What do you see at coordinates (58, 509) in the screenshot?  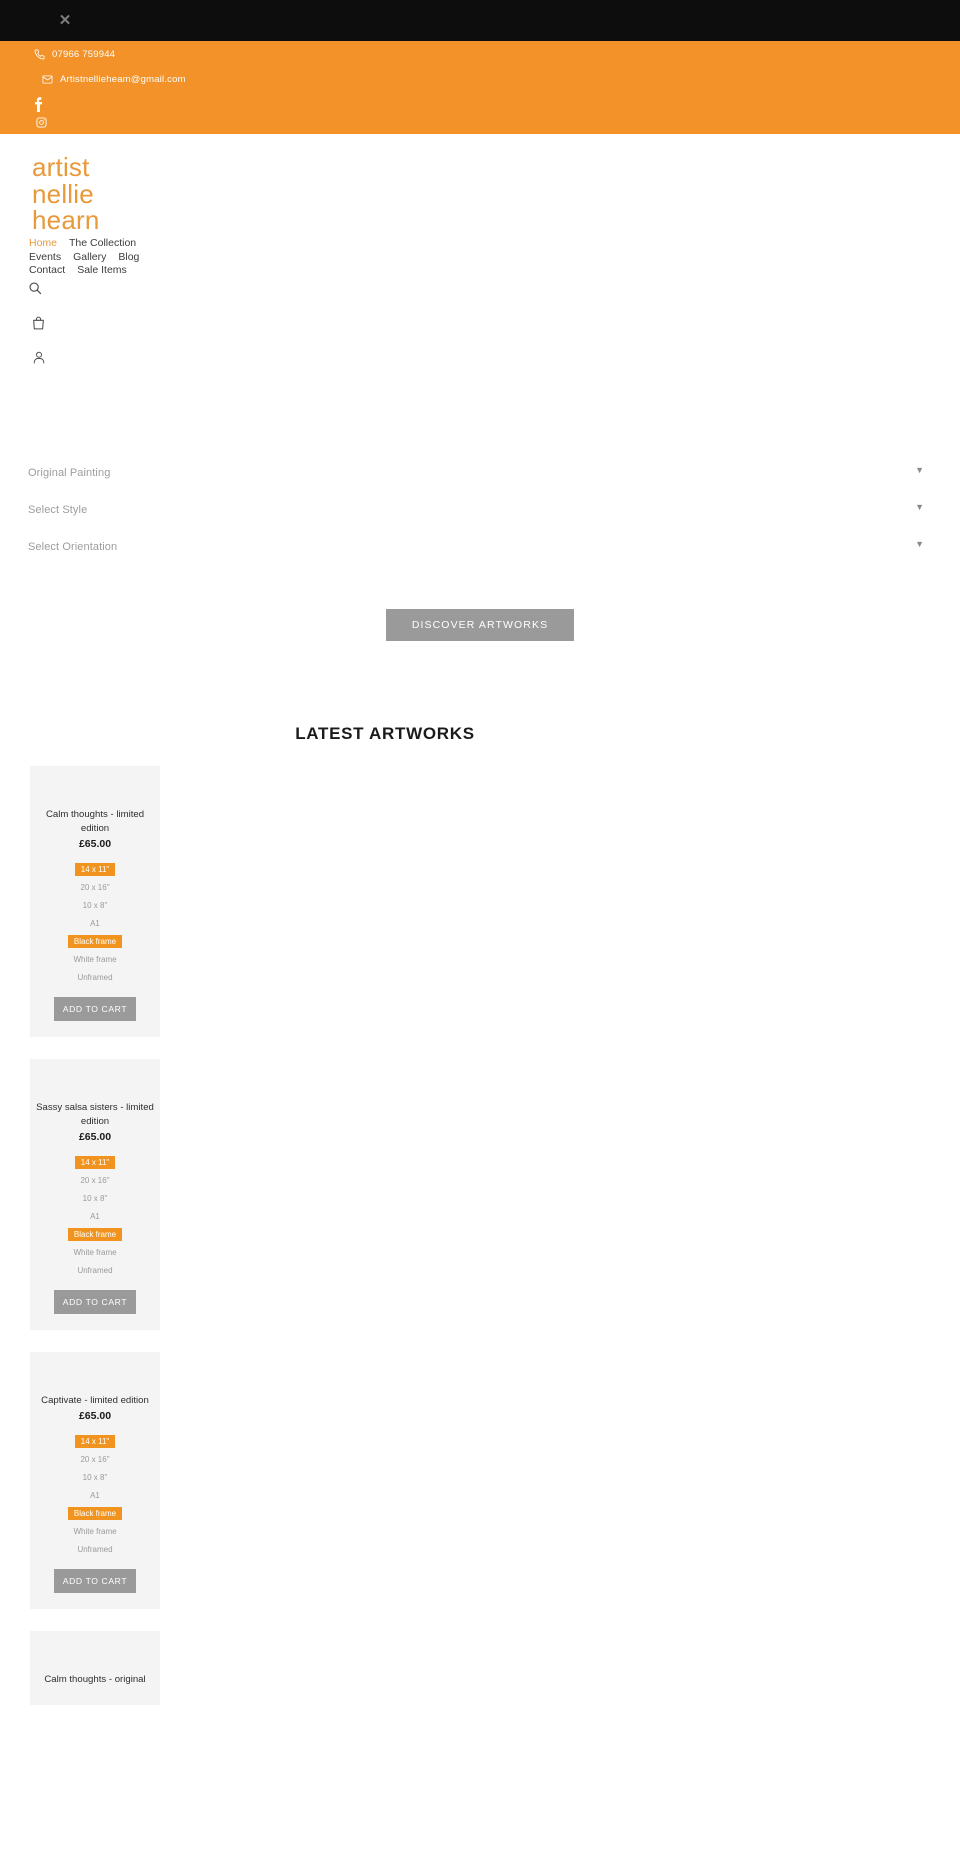 I see `filter-label-style: Select Style` at bounding box center [58, 509].